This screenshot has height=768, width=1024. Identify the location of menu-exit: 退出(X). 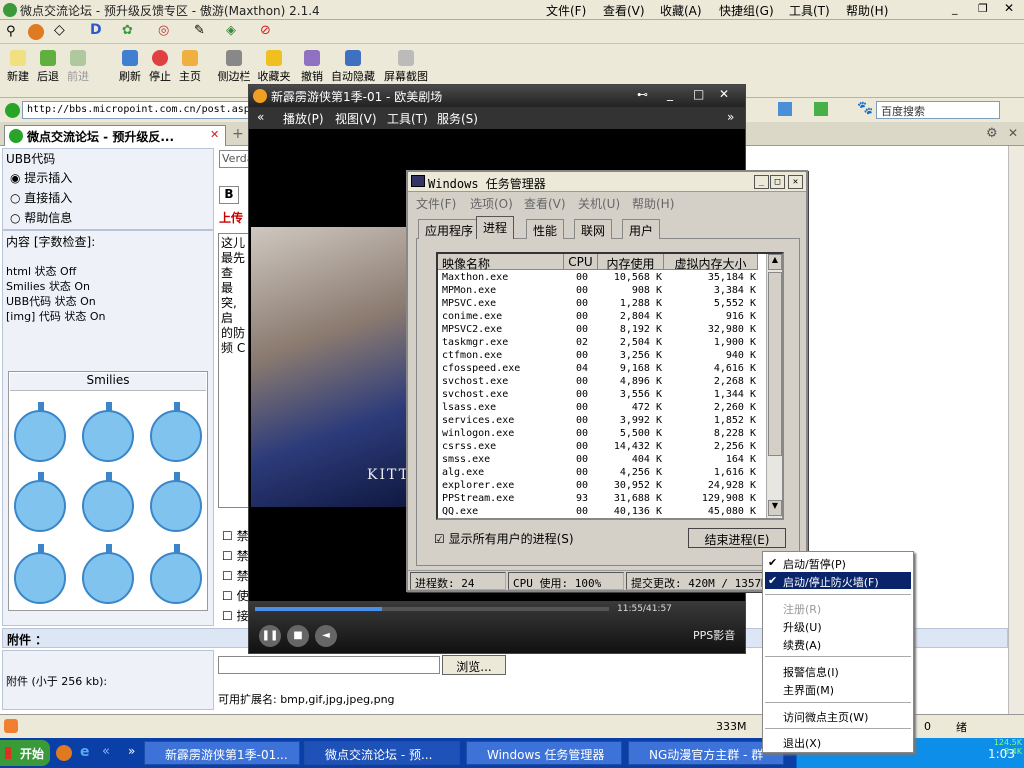
(802, 743).